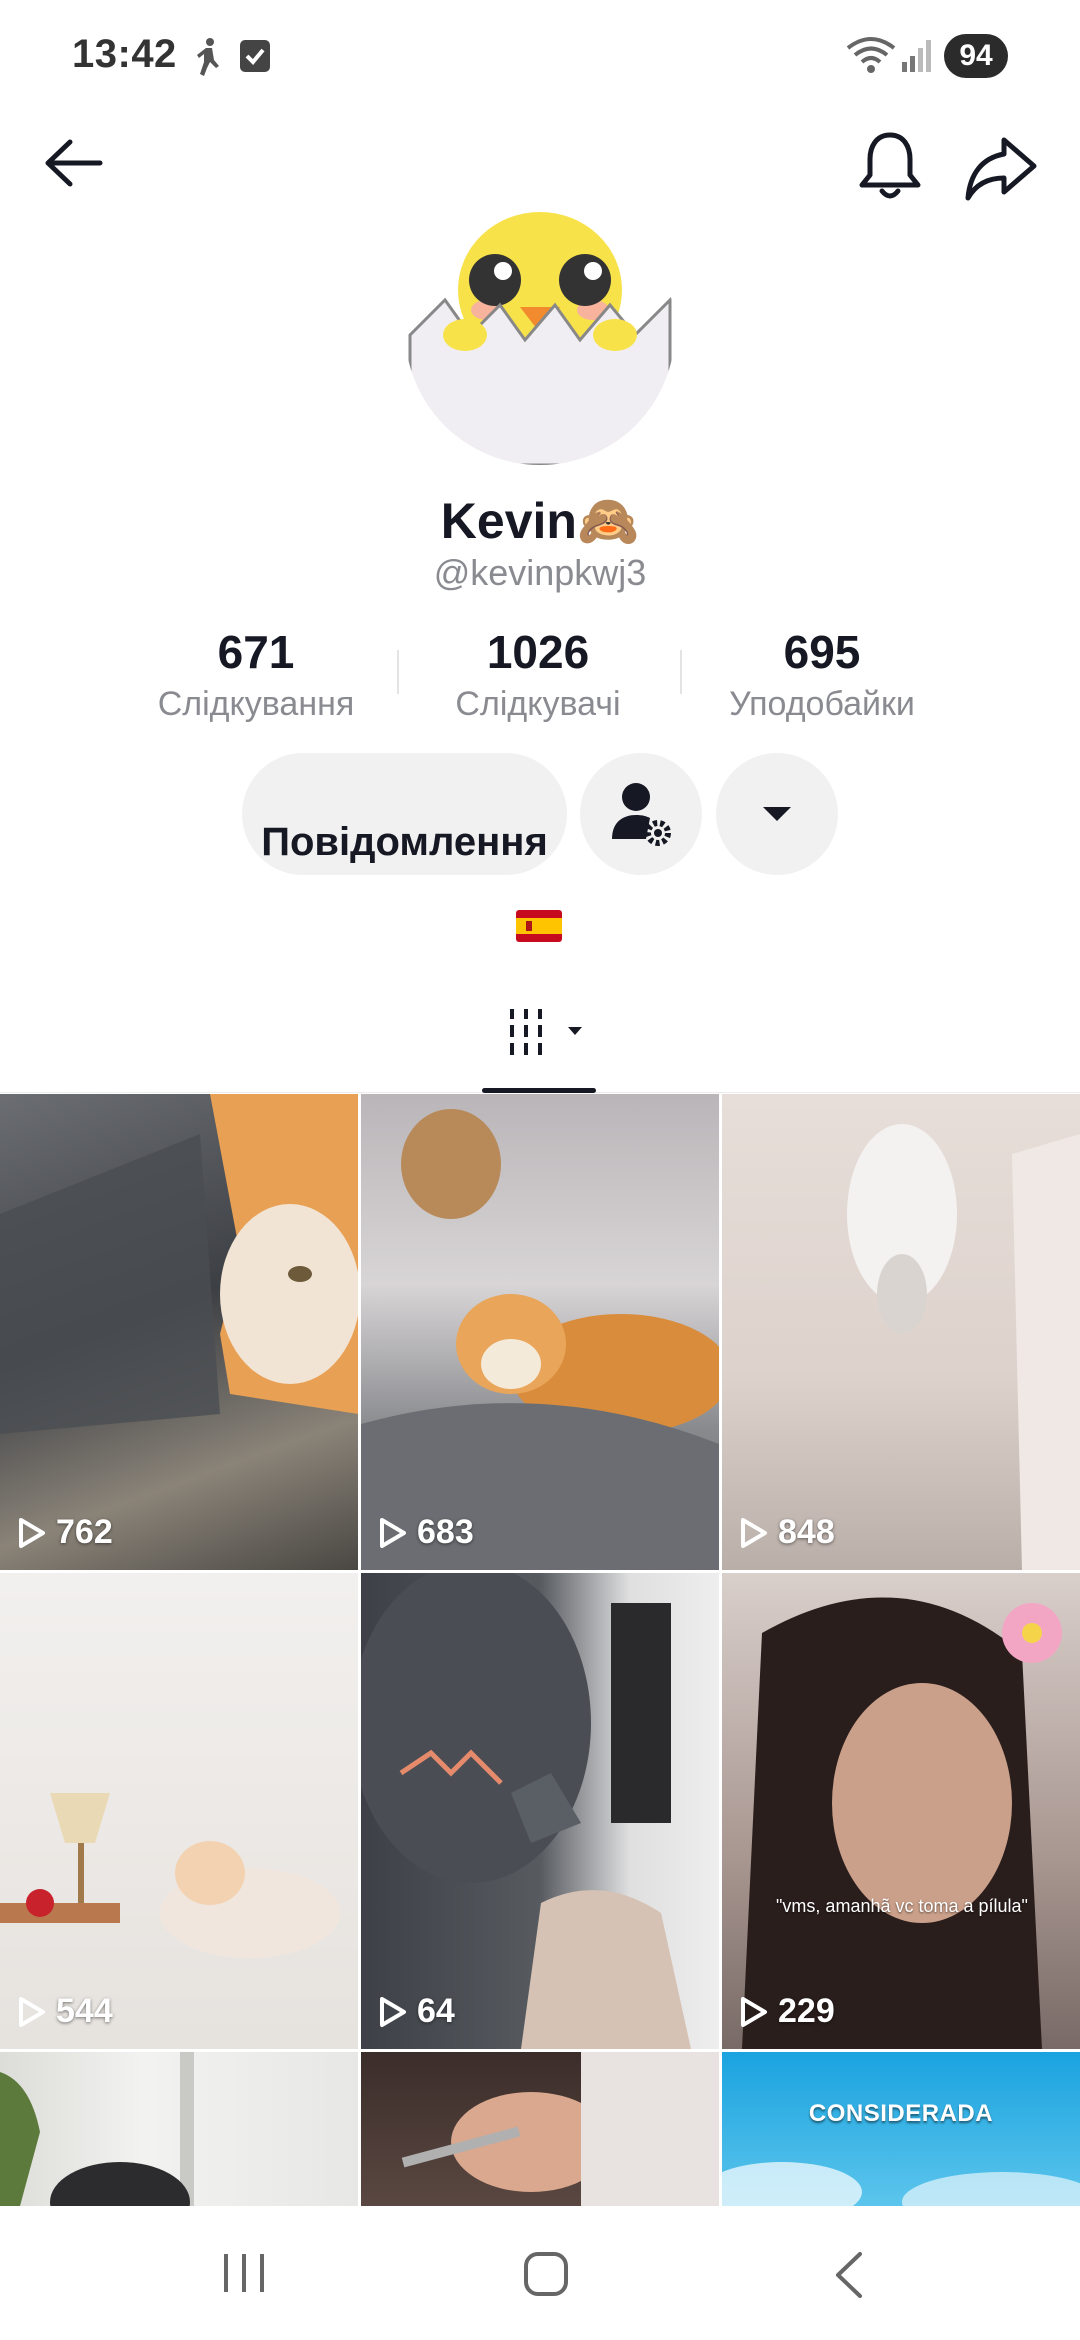 This screenshot has height=2340, width=1080. I want to click on views-count: 229, so click(787, 2011).